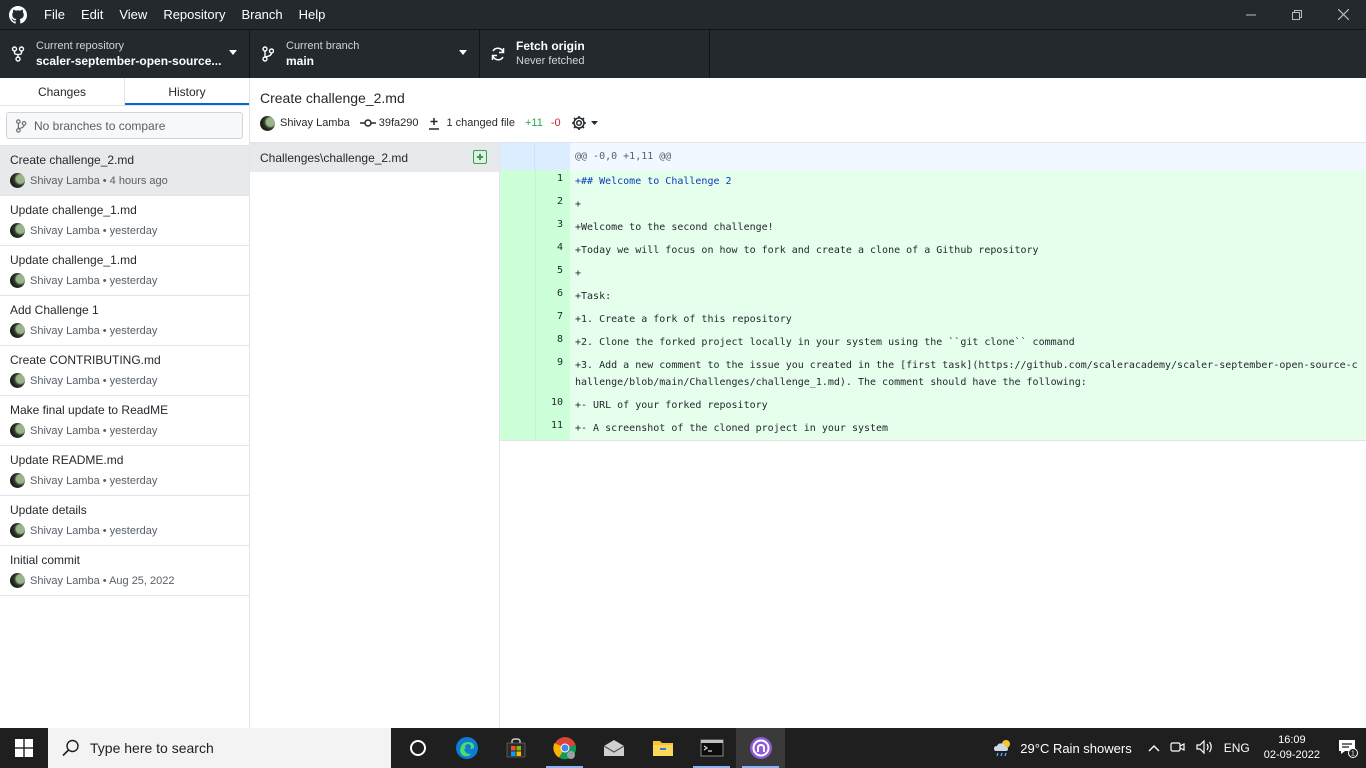 The width and height of the screenshot is (1366, 768). Describe the element at coordinates (552, 204) in the screenshot. I see `line-number: 2` at that location.